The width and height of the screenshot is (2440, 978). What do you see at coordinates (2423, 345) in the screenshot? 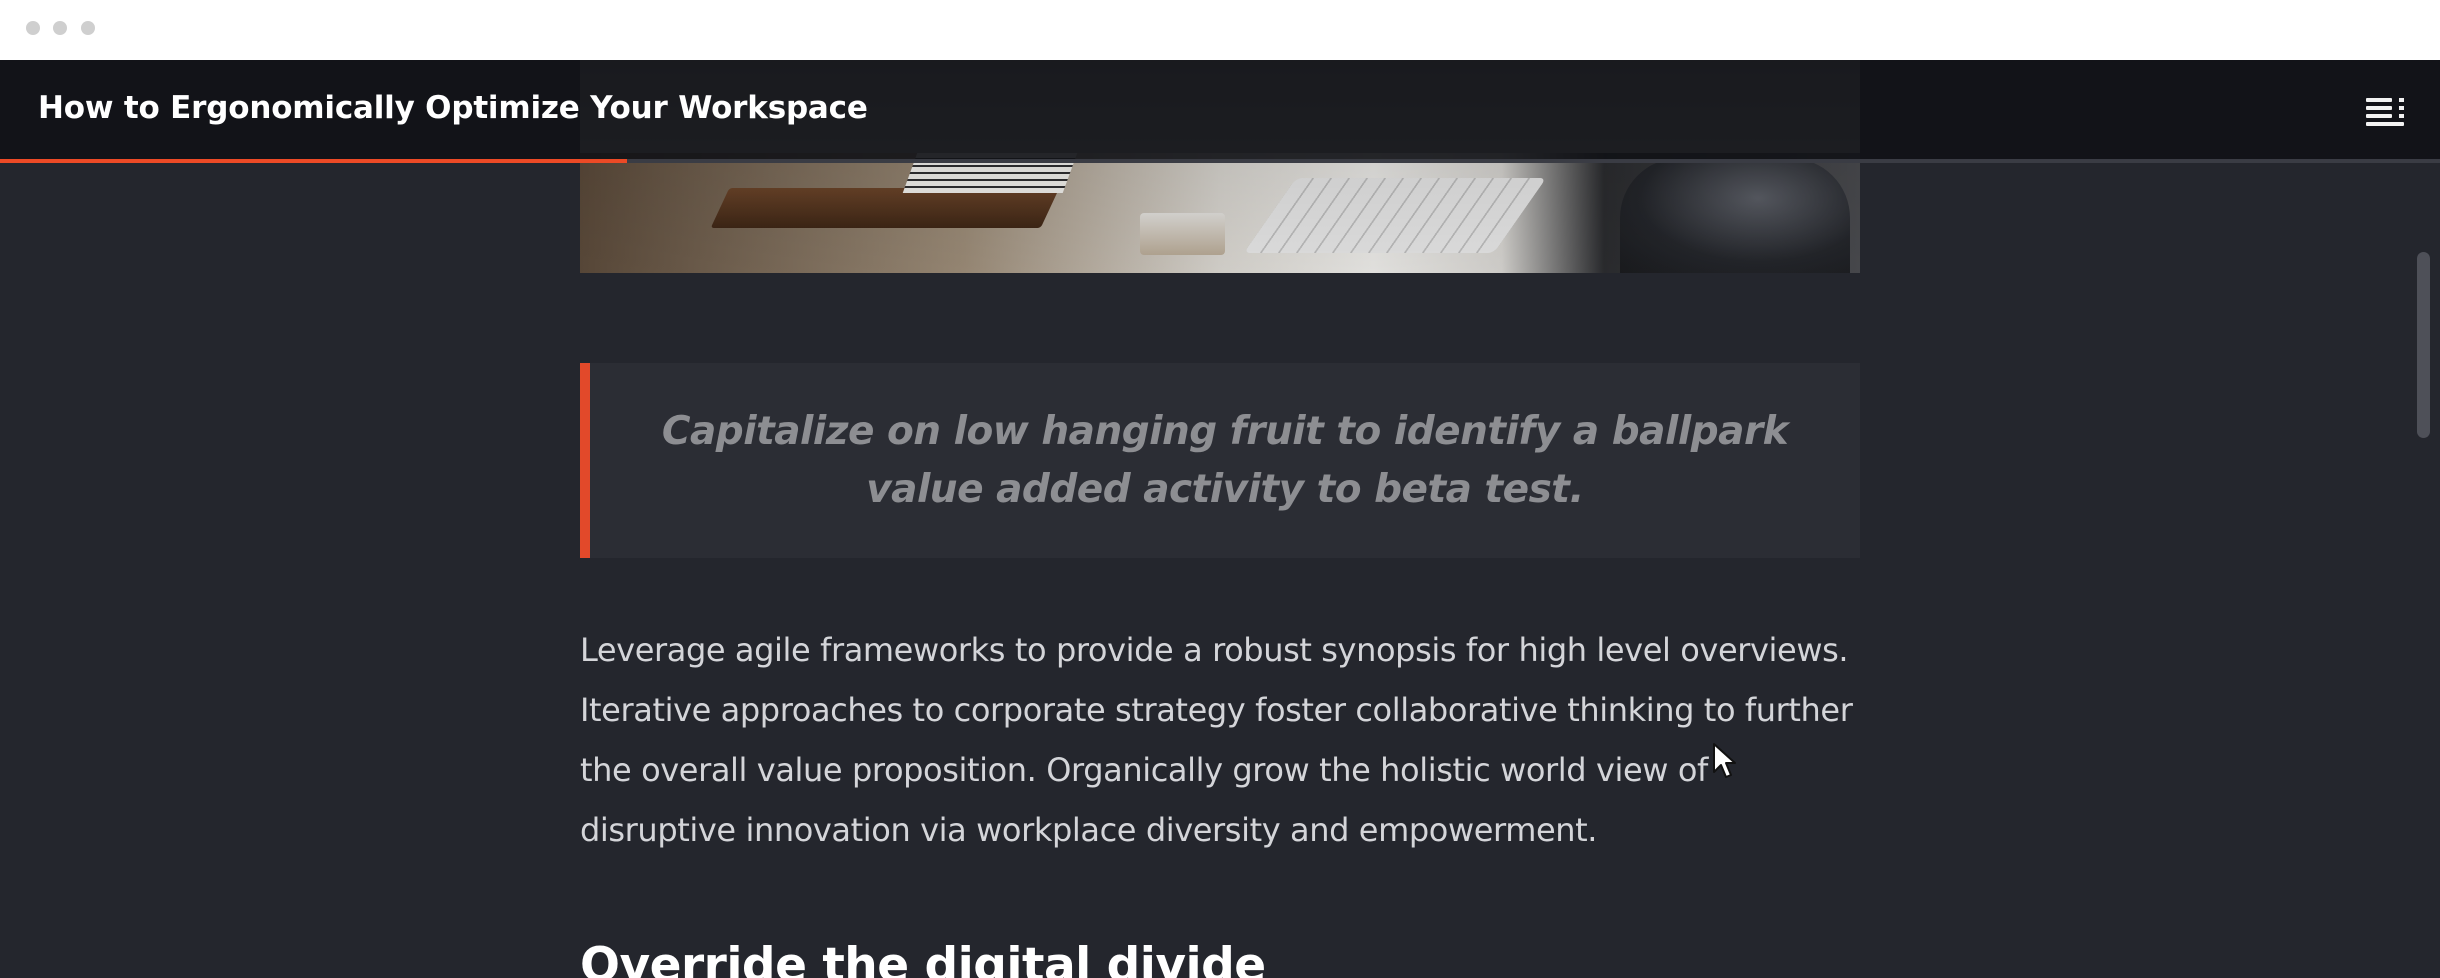
I see `scrollbar-thumb` at bounding box center [2423, 345].